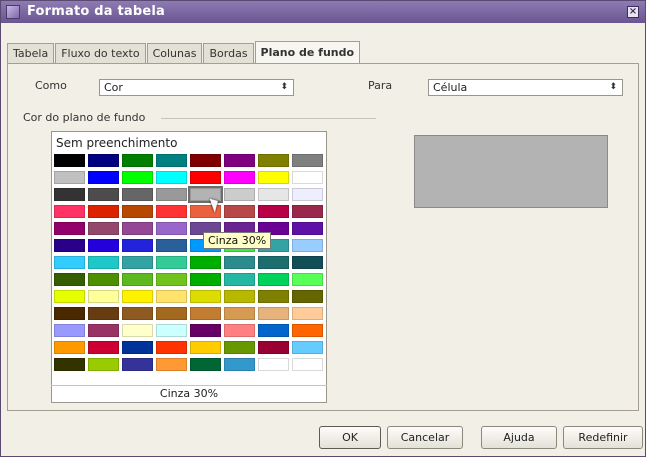  I want to click on close-icon: ×, so click(633, 12).